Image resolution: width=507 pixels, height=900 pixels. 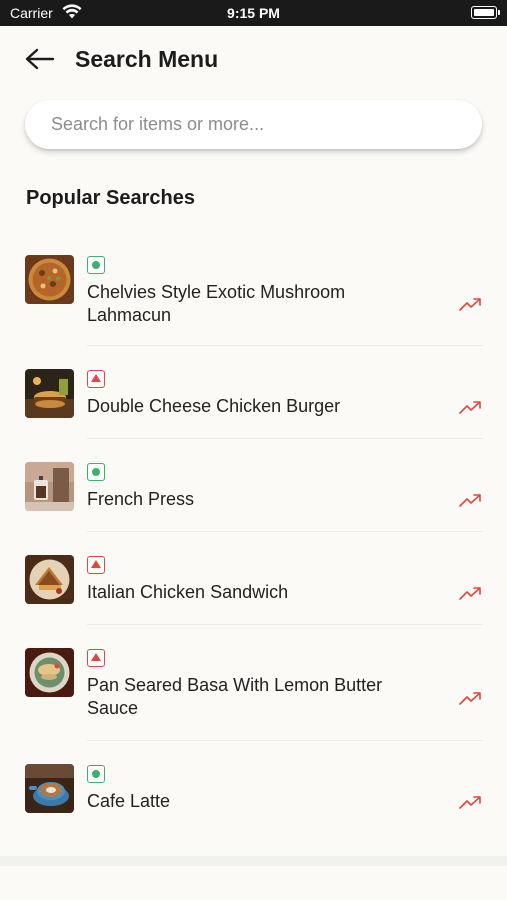 I want to click on list-item: Chelvies Style Exotic Mushroom Lahmacun, so click(x=253, y=290).